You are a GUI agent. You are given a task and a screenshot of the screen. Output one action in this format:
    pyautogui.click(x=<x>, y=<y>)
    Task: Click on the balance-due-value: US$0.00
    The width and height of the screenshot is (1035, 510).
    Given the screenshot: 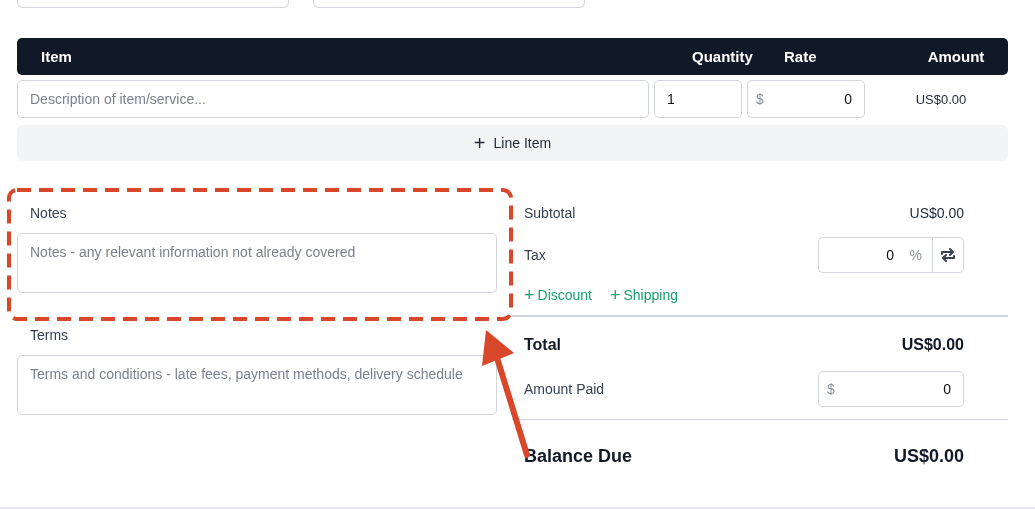 What is the action you would take?
    pyautogui.click(x=928, y=456)
    